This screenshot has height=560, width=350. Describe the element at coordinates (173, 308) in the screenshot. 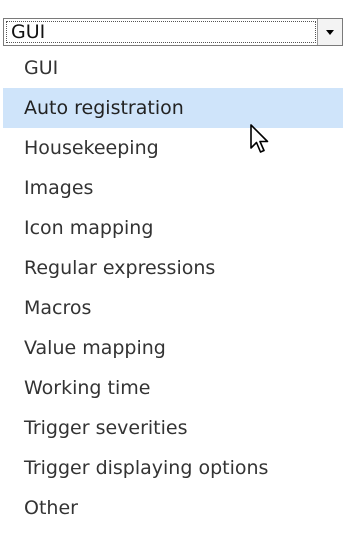

I see `option-macros: Macros` at that location.